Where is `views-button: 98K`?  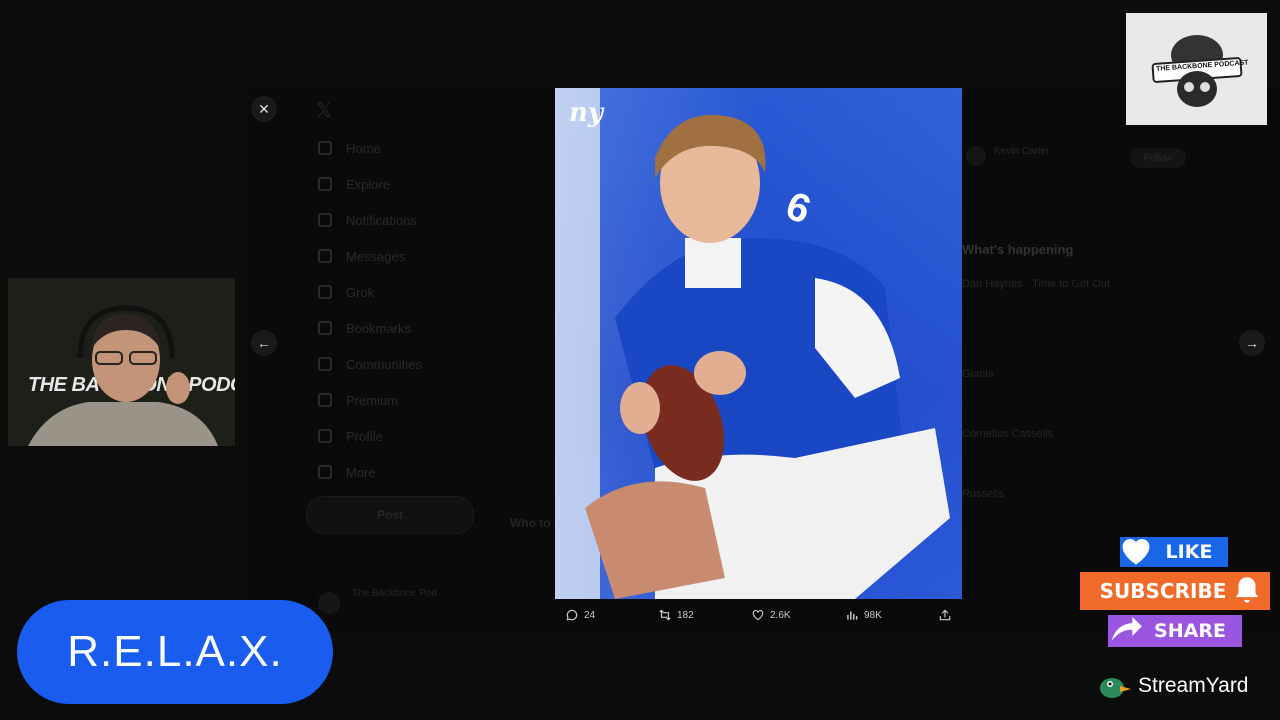
views-button: 98K is located at coordinates (863, 615).